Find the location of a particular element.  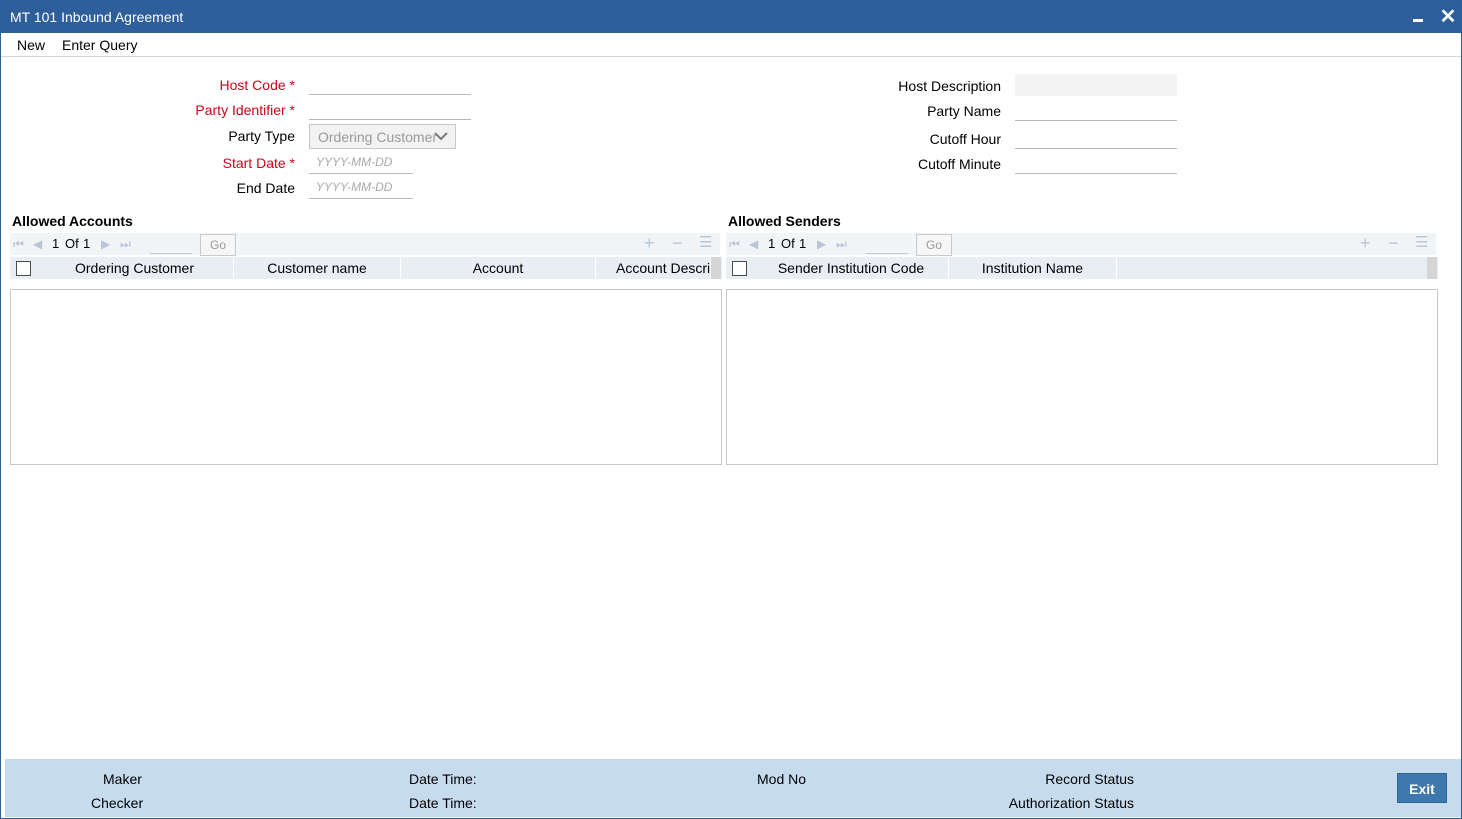

exit-button: Exit is located at coordinates (1422, 788).